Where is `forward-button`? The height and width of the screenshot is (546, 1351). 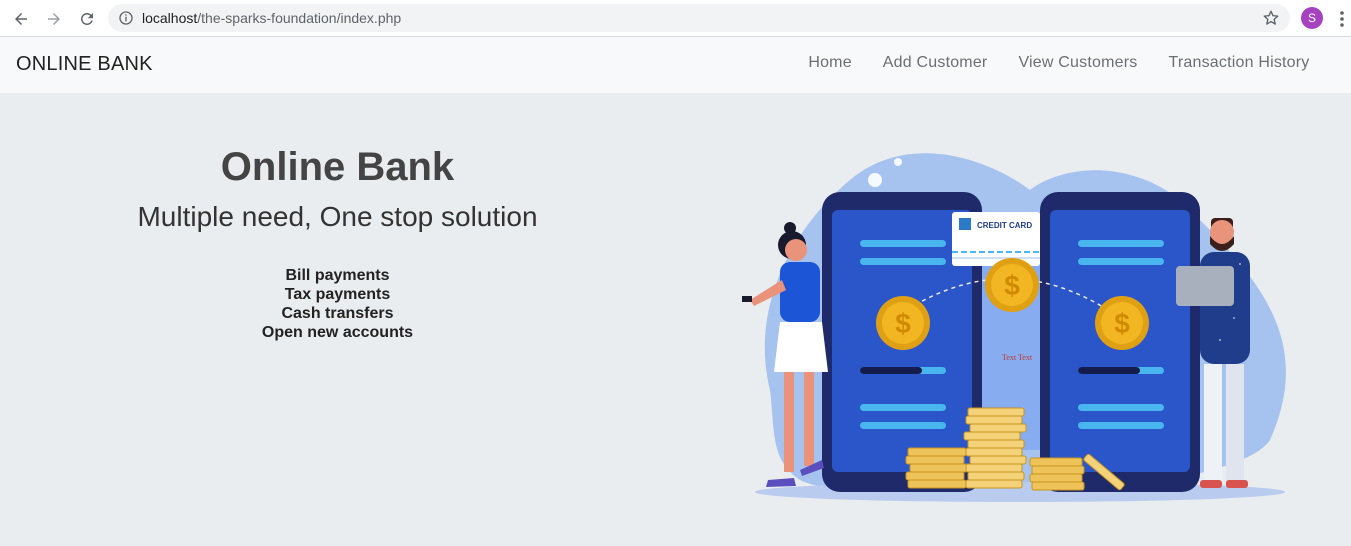 forward-button is located at coordinates (54, 19).